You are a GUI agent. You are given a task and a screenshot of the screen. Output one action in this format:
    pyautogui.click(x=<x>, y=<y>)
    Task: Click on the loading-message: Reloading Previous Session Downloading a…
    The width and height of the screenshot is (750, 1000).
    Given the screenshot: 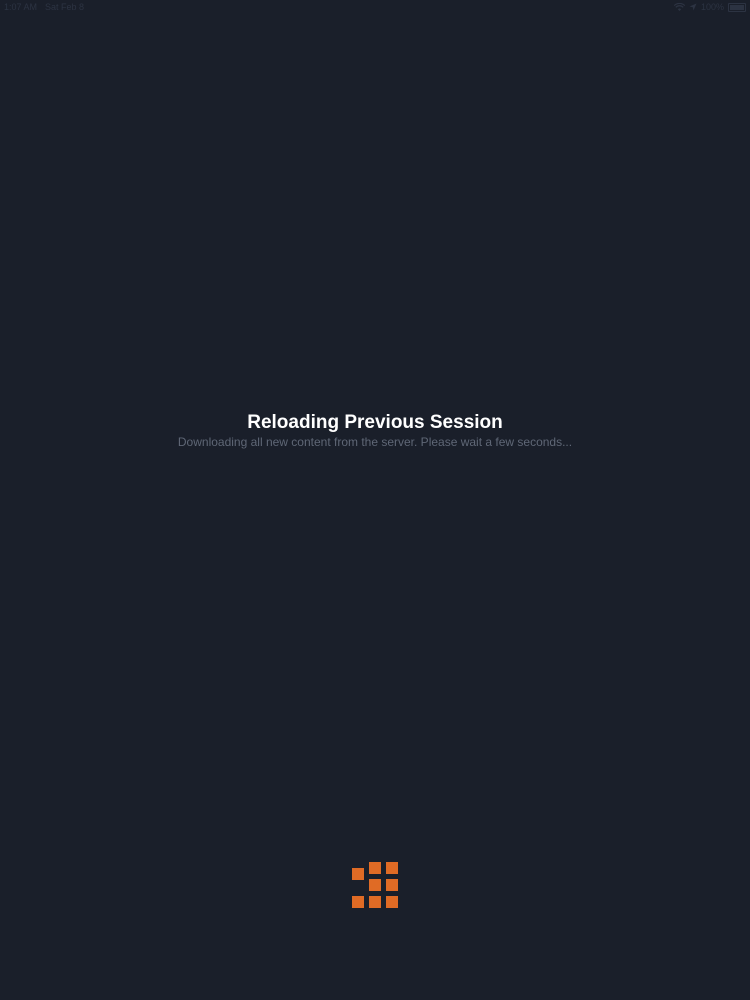 What is the action you would take?
    pyautogui.click(x=375, y=430)
    